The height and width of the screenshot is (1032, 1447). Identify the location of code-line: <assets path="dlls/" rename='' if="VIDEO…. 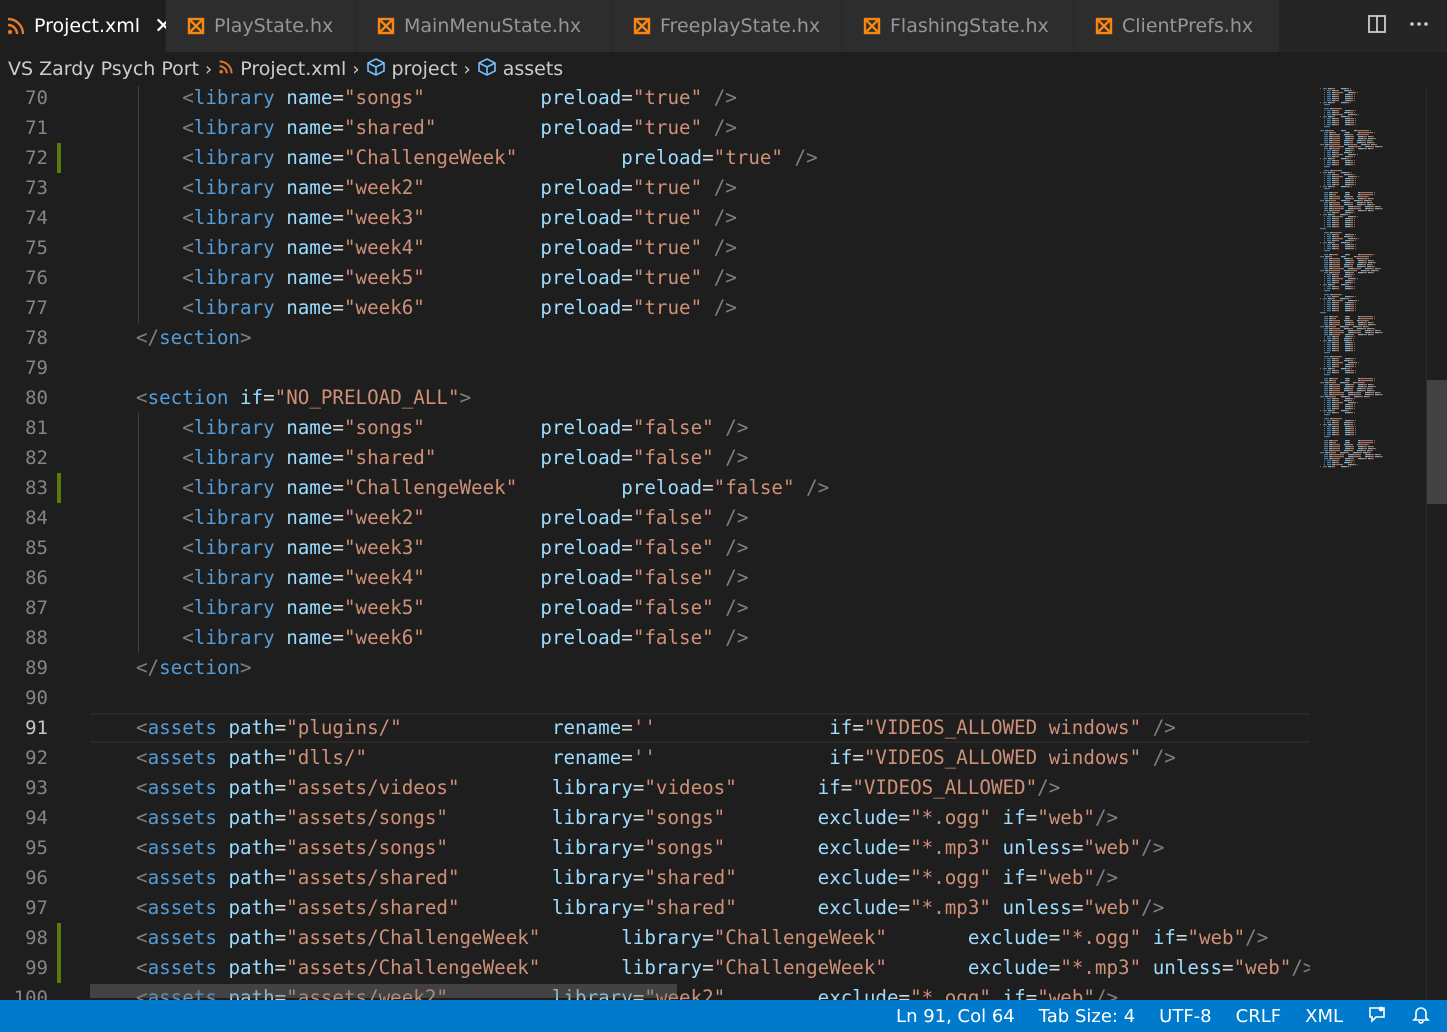
(656, 758).